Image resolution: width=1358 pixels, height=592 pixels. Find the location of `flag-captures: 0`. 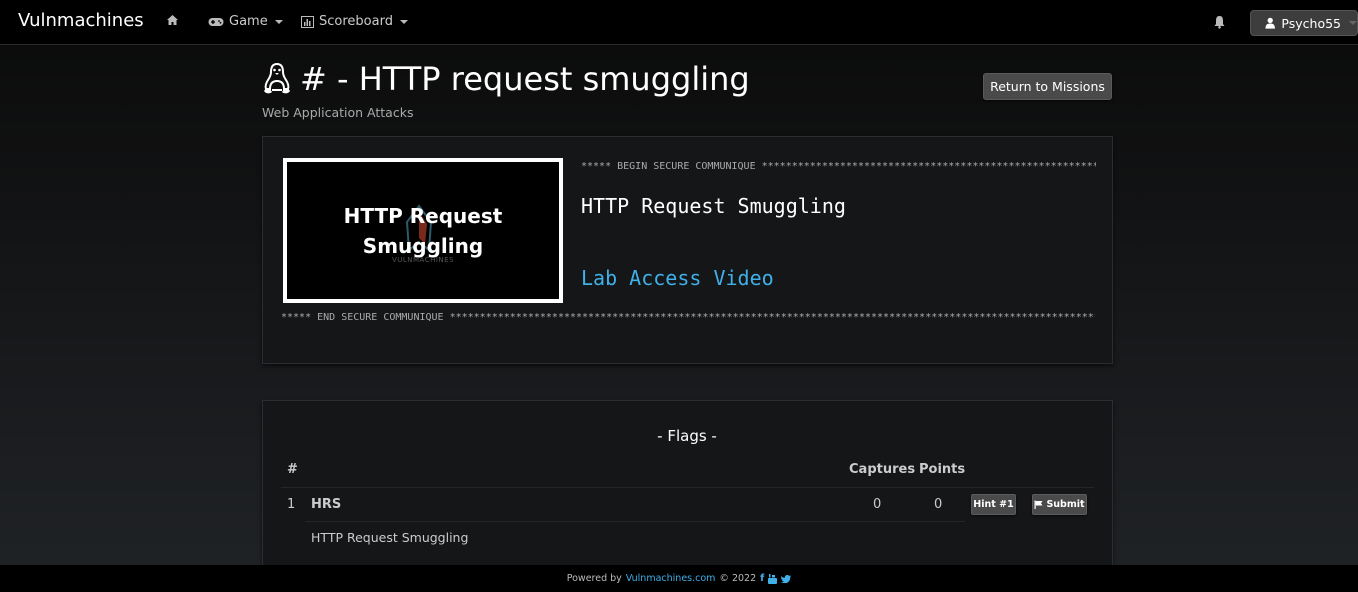

flag-captures: 0 is located at coordinates (877, 504).